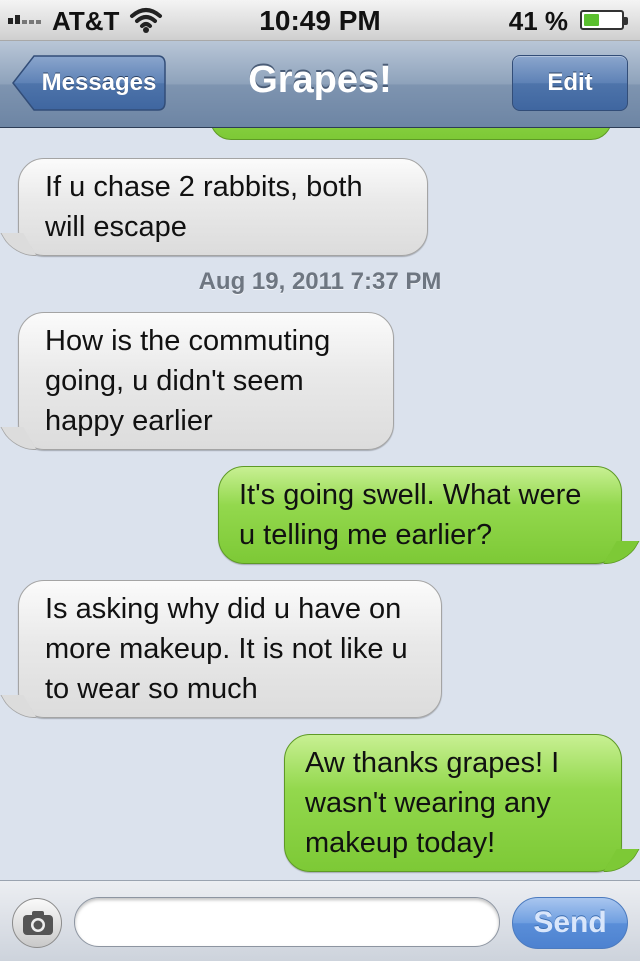 The height and width of the screenshot is (961, 640). Describe the element at coordinates (320, 84) in the screenshot. I see `navigation-bar: Messages Grapes! Edit` at that location.